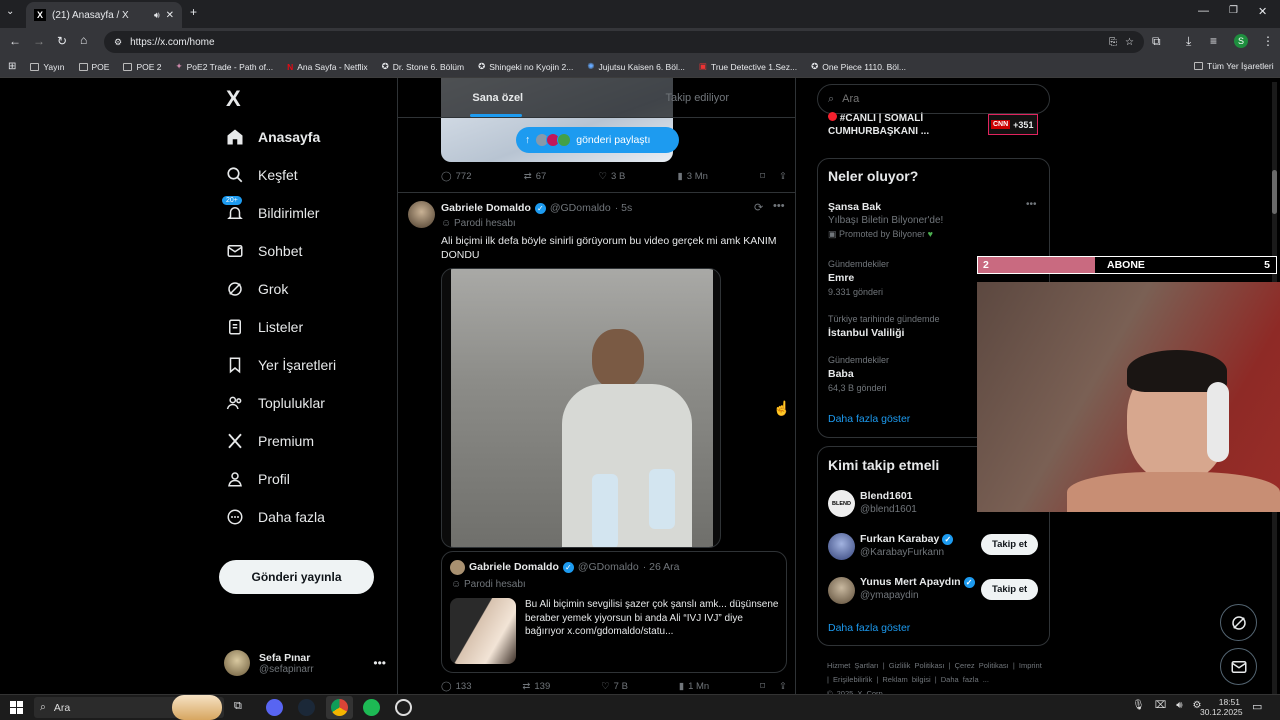  Describe the element at coordinates (403, 707) in the screenshot. I see `obs-icon` at that location.